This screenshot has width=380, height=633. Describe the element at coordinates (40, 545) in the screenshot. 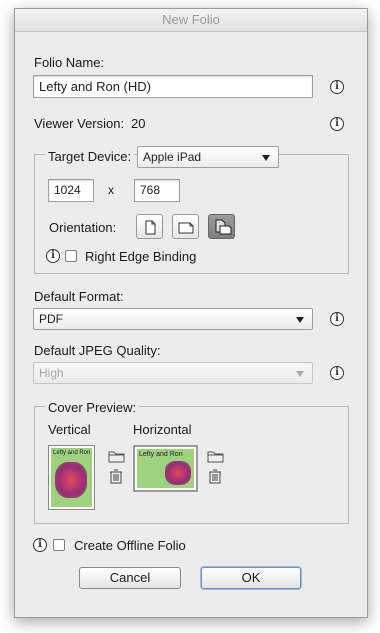

I see `offline-folio-info-icon: i` at that location.